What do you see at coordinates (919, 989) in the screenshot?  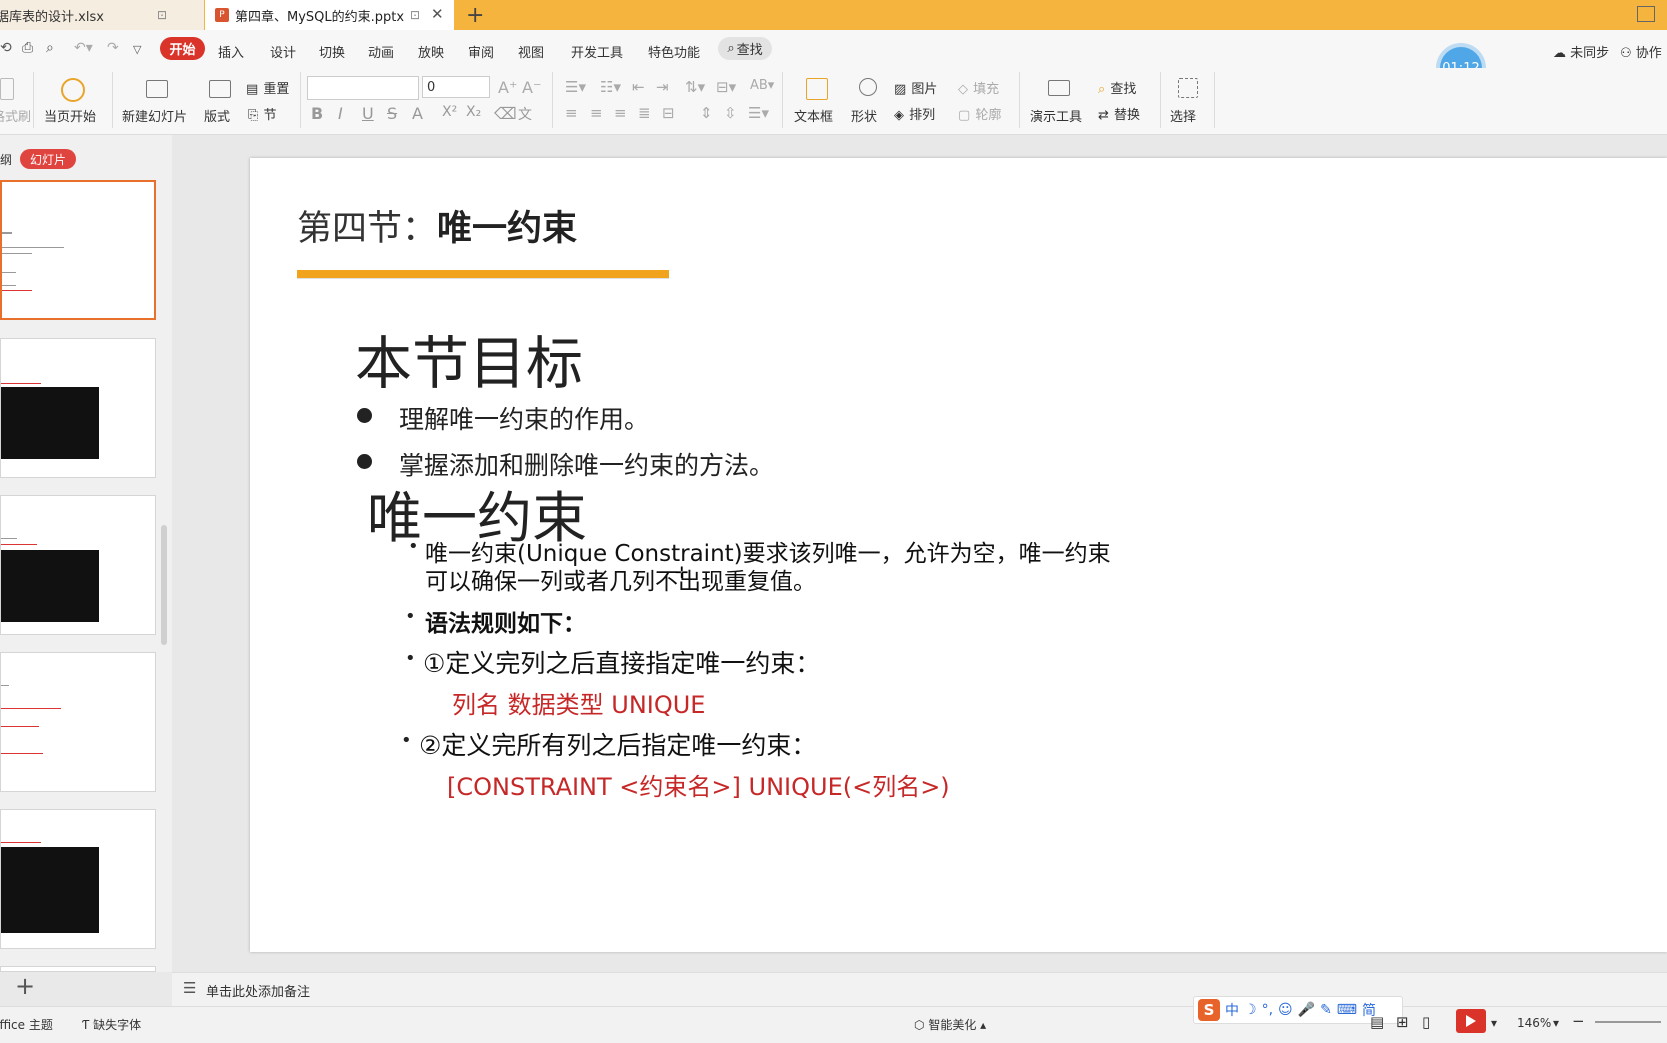 I see `notes-bar` at bounding box center [919, 989].